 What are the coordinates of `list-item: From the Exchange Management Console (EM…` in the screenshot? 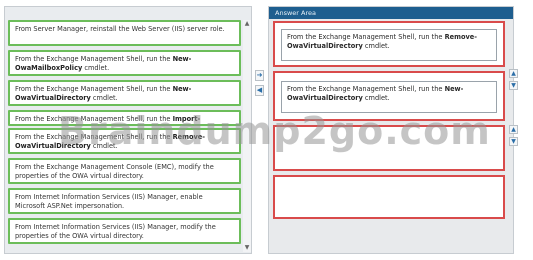 It's located at (124, 171).